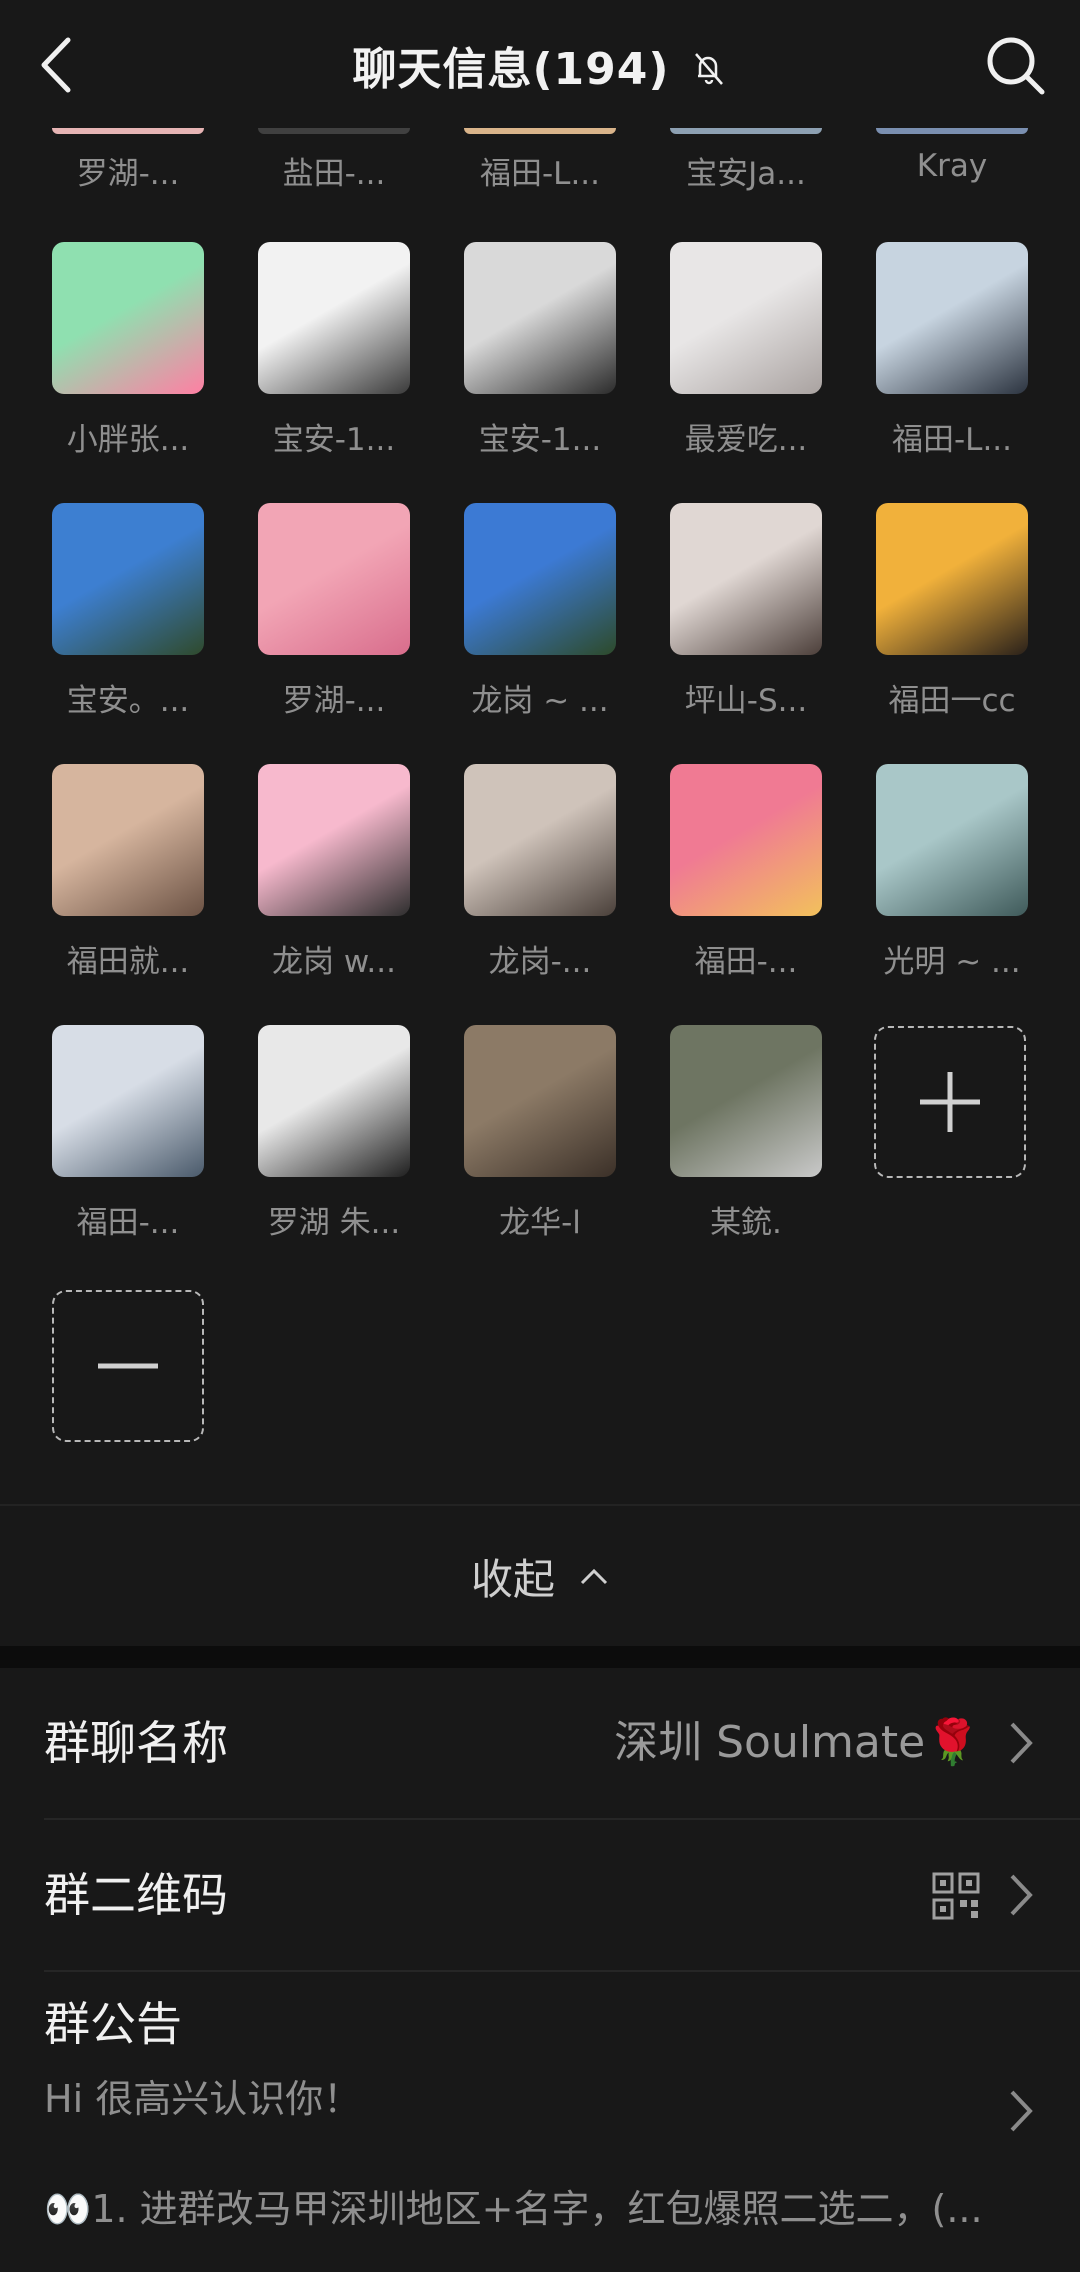 The height and width of the screenshot is (2272, 1080). What do you see at coordinates (540, 1657) in the screenshot?
I see `section-divider` at bounding box center [540, 1657].